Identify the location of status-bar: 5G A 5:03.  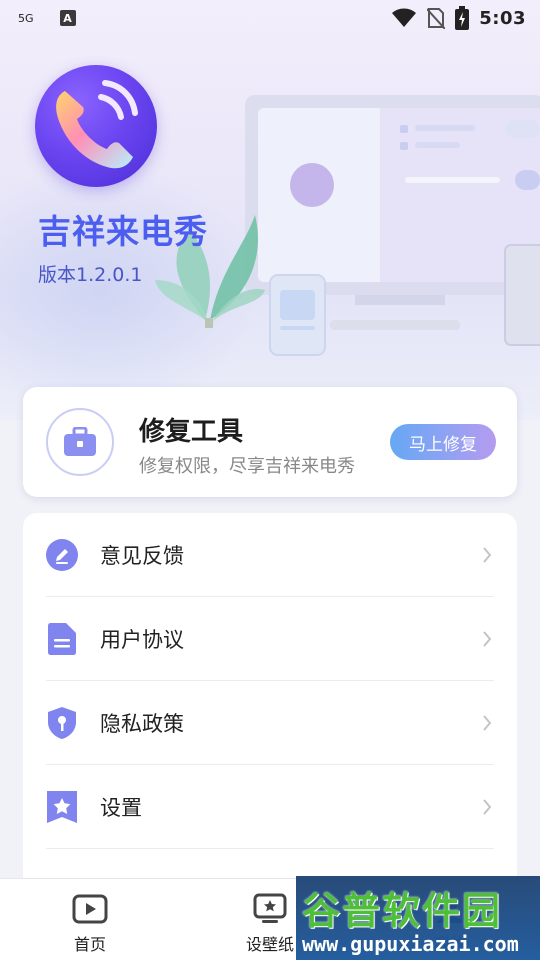
(270, 18).